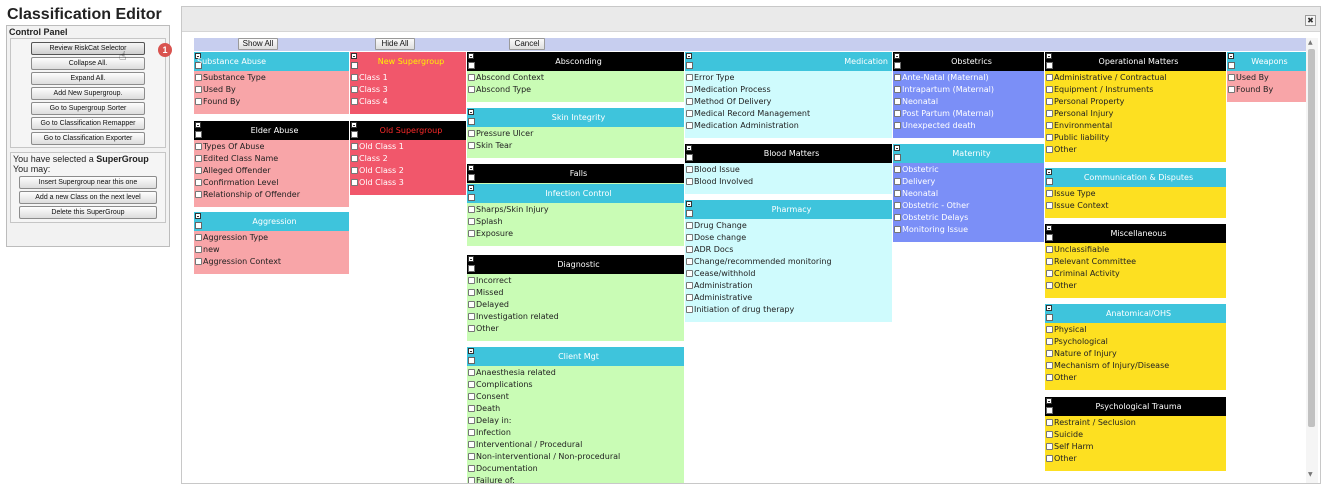 The image size is (1327, 487). Describe the element at coordinates (575, 117) in the screenshot. I see `supergroup-header: Skin Integrity` at that location.